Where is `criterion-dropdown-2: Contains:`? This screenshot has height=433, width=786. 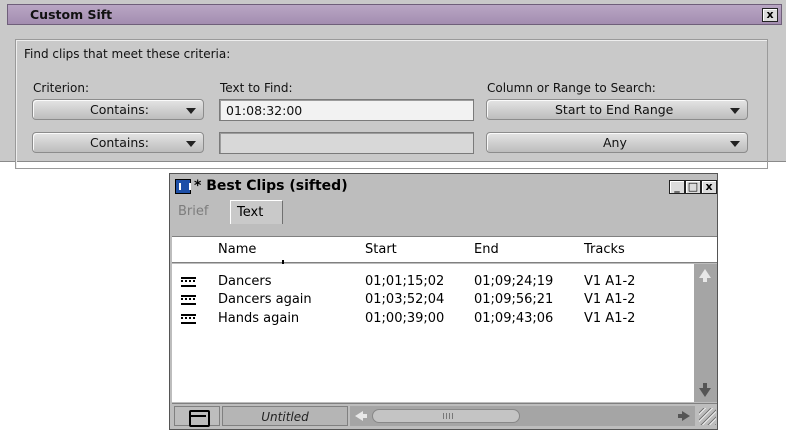
criterion-dropdown-2: Contains: is located at coordinates (118, 142).